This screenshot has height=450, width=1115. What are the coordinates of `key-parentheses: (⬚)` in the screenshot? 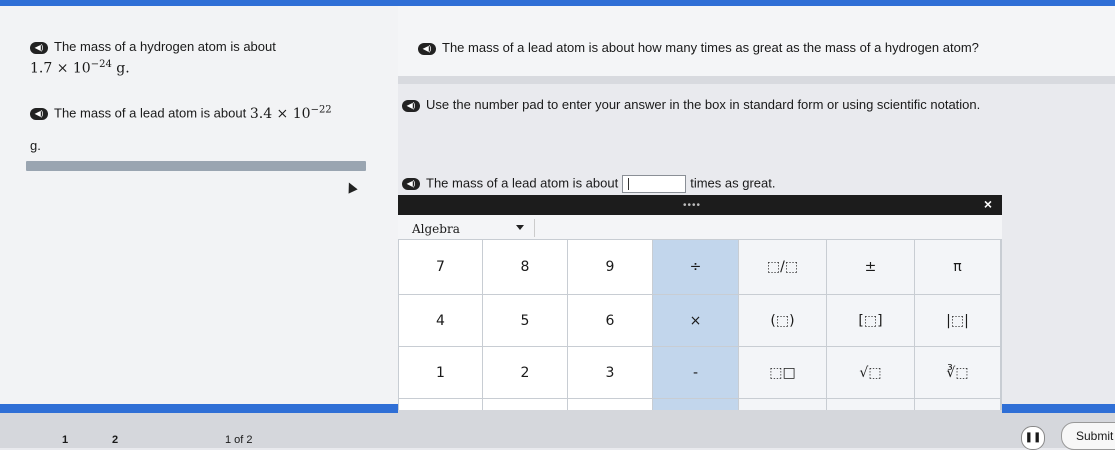 It's located at (782, 320).